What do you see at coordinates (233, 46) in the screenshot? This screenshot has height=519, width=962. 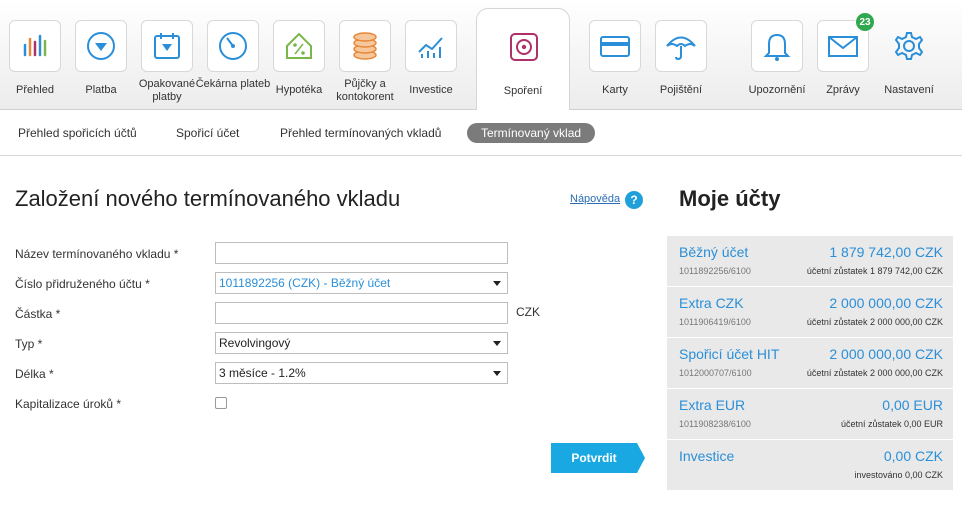 I see `gauge-icon` at bounding box center [233, 46].